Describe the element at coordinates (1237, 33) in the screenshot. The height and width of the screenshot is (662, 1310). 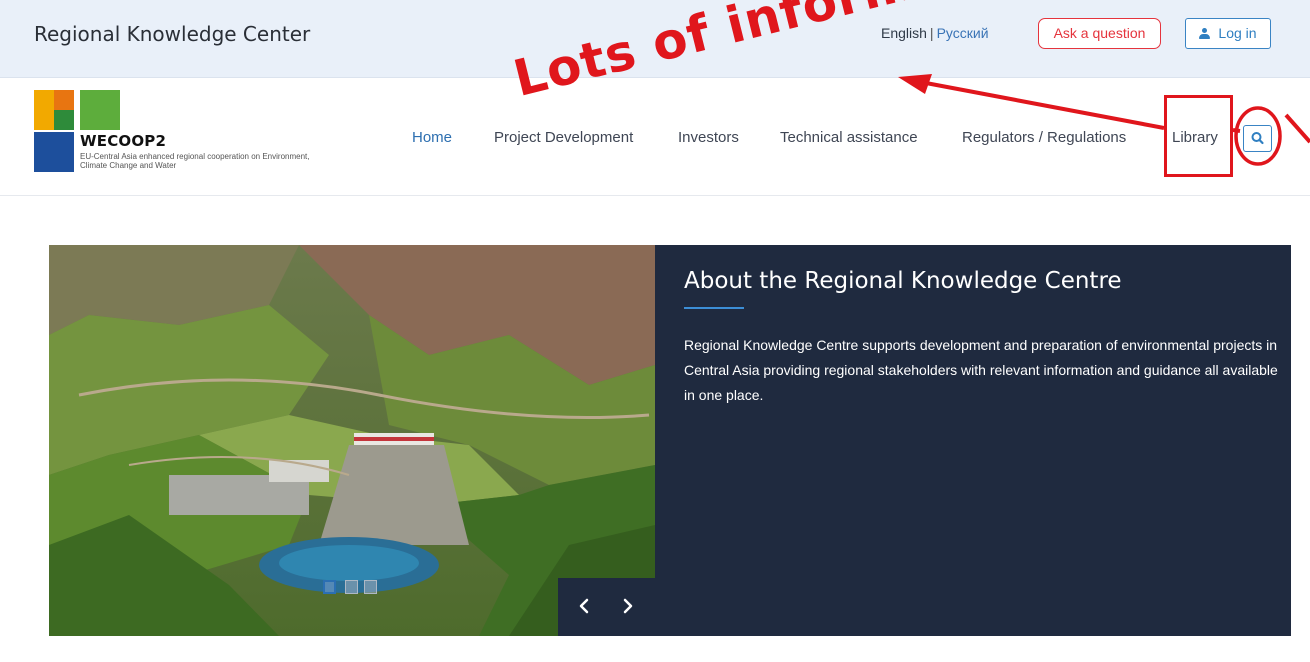
I see `login-label: Log in` at that location.